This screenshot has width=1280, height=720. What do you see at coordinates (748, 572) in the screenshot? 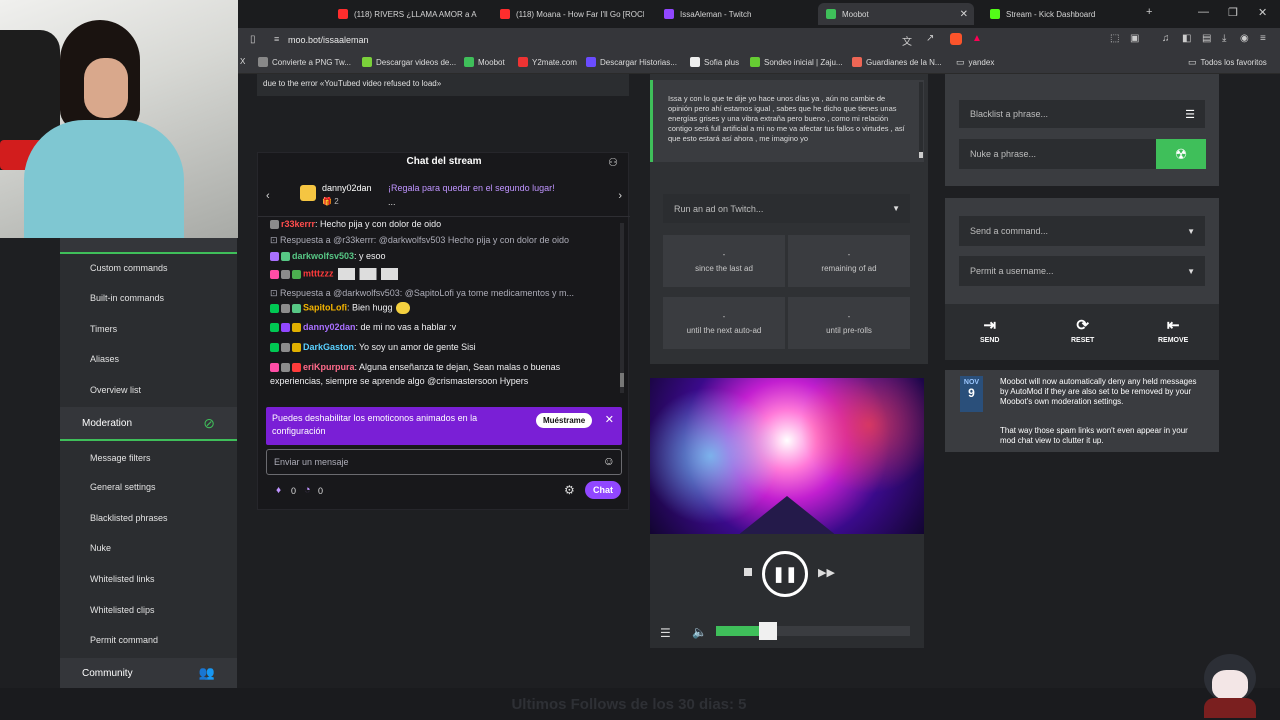
I see `stop-icon` at bounding box center [748, 572].